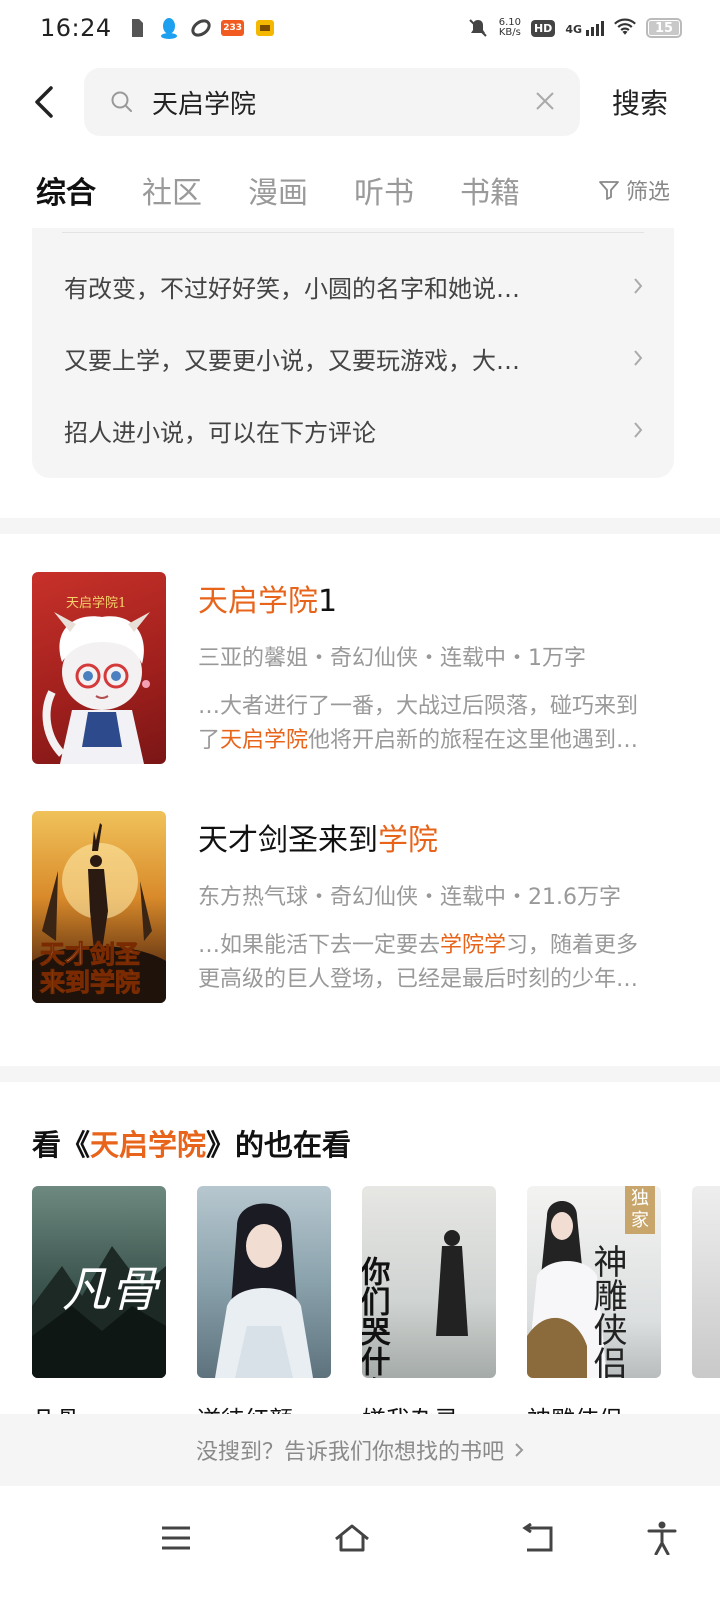 The height and width of the screenshot is (1600, 720). What do you see at coordinates (264, 1290) in the screenshot?
I see `woman-portrait-illustration` at bounding box center [264, 1290].